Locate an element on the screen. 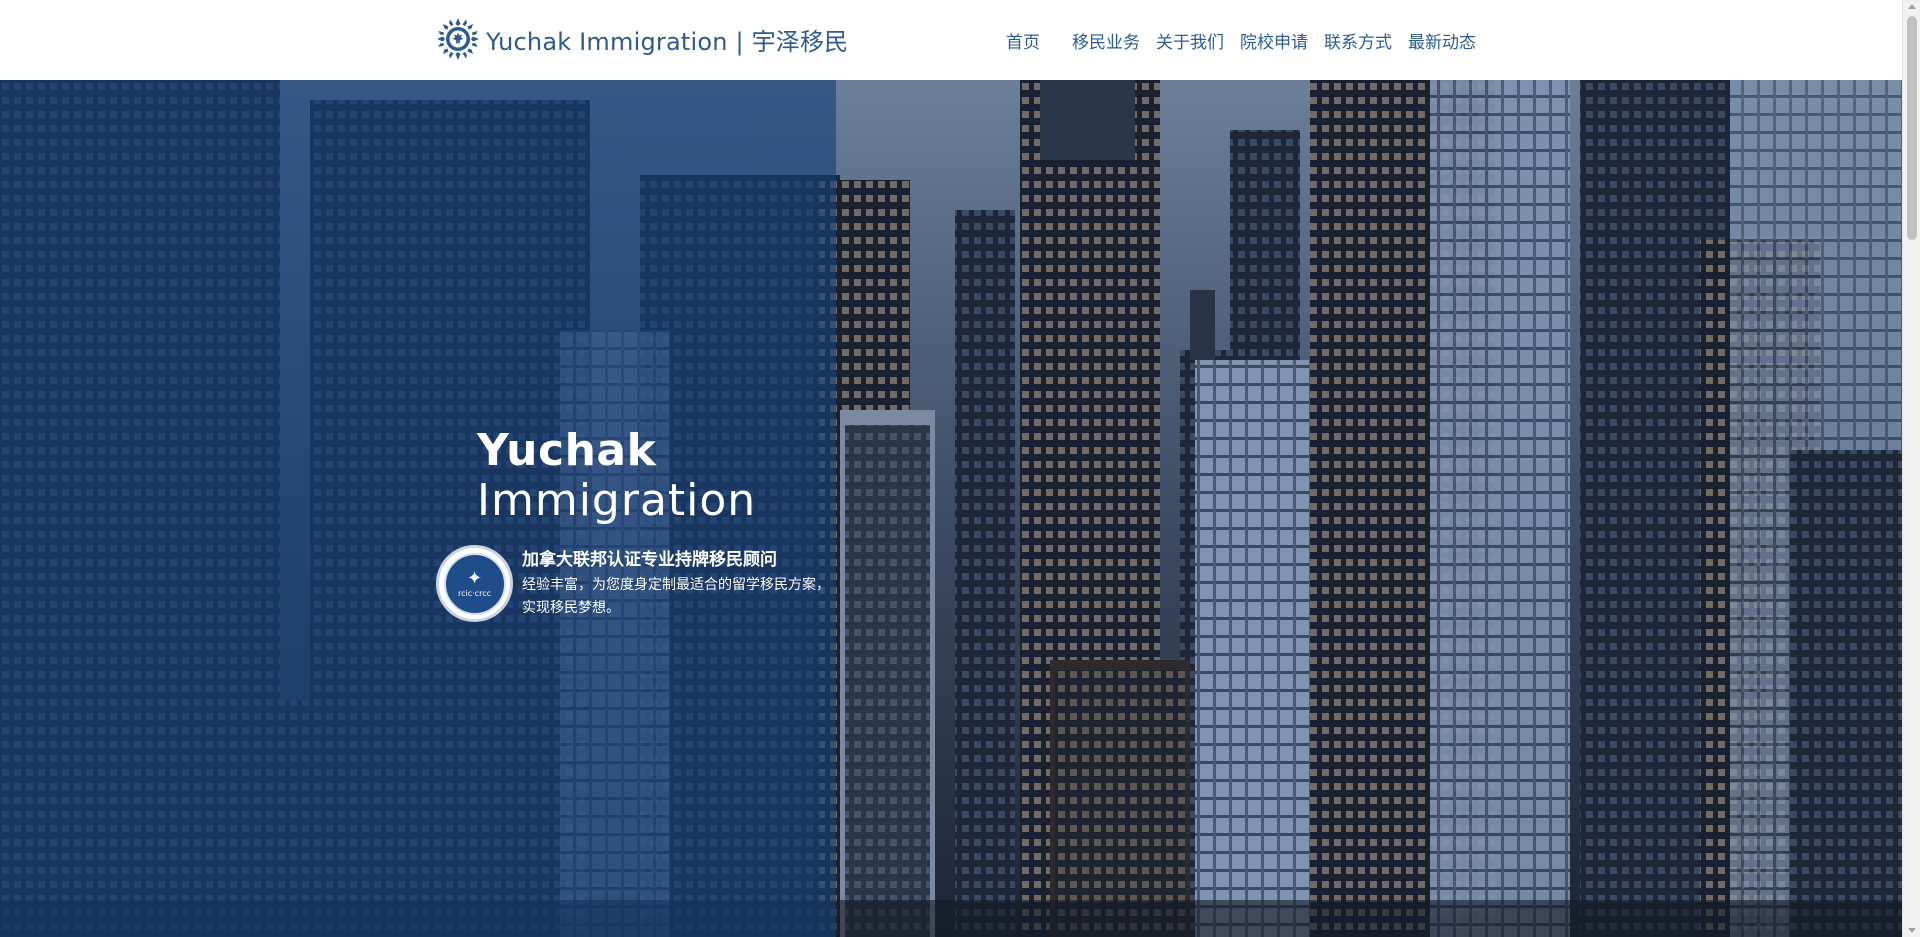 This screenshot has height=937, width=1920. main-nav: 首页 移民业务 关于我们 院校申请 联系方式 最新动态 is located at coordinates (1246, 40).